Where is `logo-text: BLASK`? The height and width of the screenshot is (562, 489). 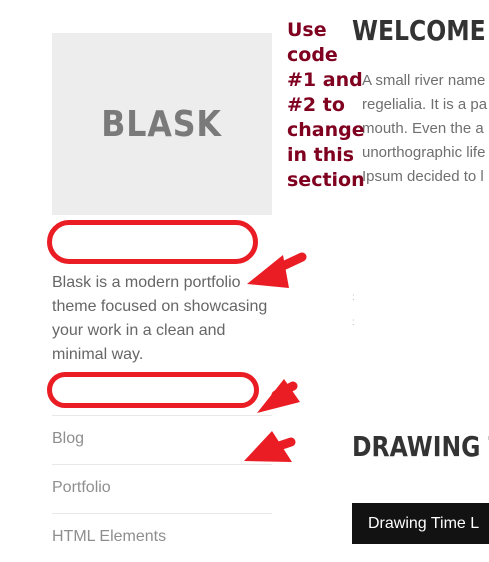
logo-text: BLASK is located at coordinates (162, 124).